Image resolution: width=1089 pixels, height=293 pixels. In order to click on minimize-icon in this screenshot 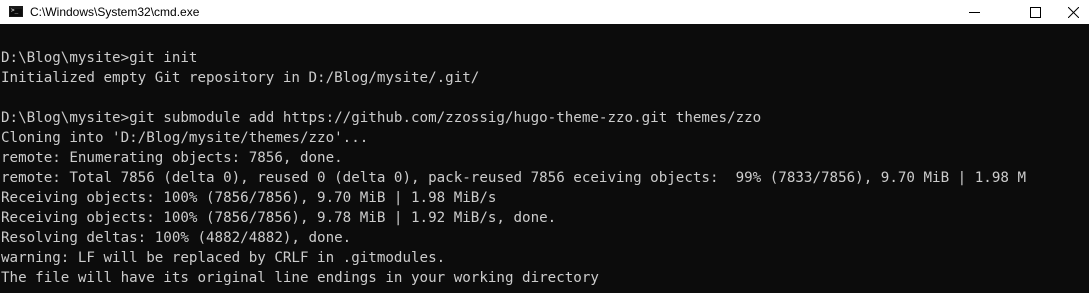, I will do `click(974, 12)`.